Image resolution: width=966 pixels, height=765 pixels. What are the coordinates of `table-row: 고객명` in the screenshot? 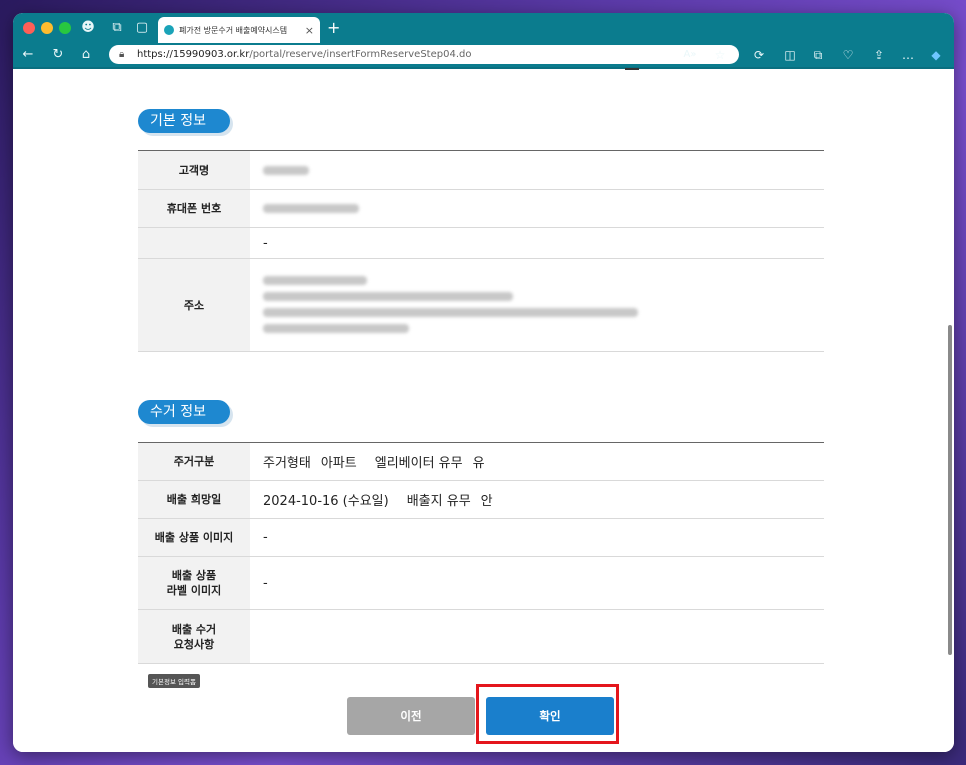 It's located at (481, 170).